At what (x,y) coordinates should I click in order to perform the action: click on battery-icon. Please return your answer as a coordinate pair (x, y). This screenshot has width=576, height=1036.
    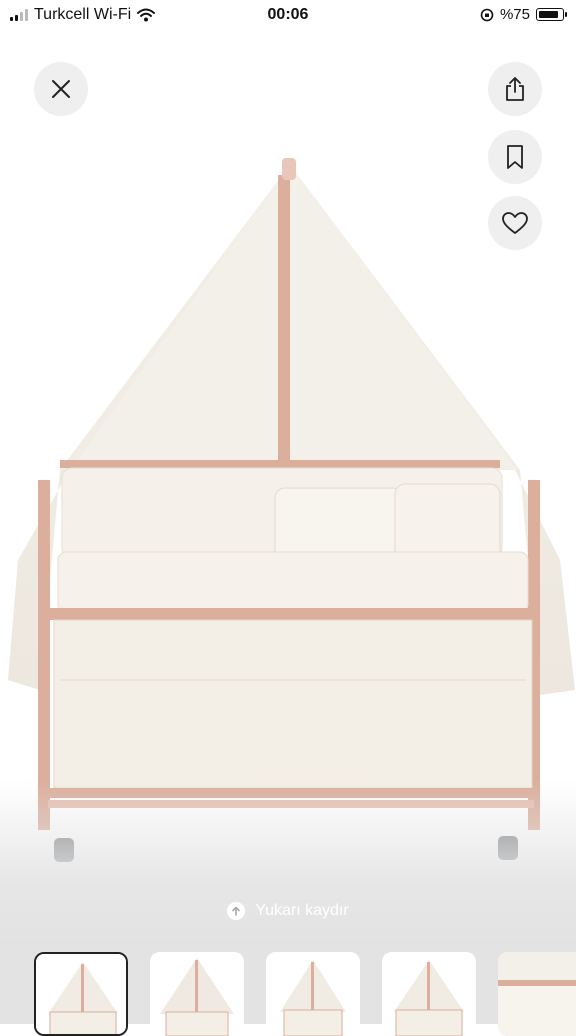
    Looking at the image, I should click on (551, 14).